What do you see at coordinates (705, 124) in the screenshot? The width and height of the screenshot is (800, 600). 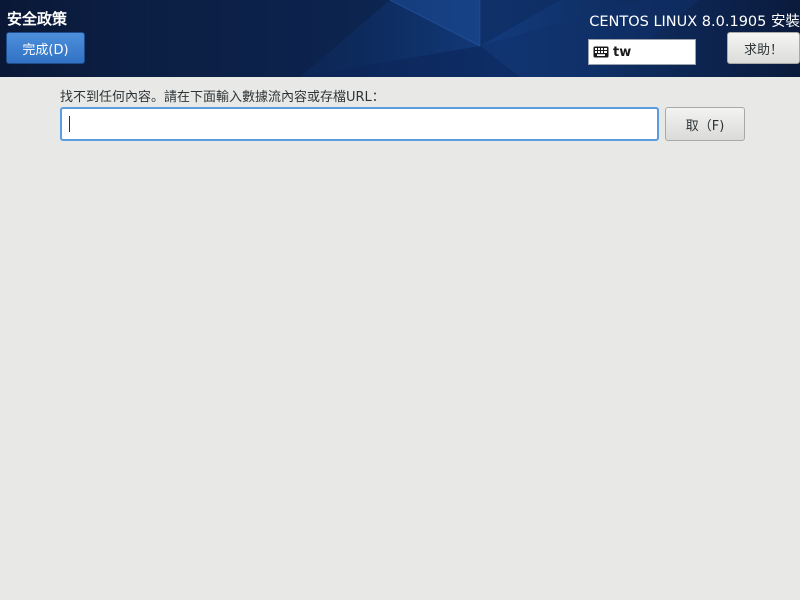 I see `fetch-button: 取（F)` at bounding box center [705, 124].